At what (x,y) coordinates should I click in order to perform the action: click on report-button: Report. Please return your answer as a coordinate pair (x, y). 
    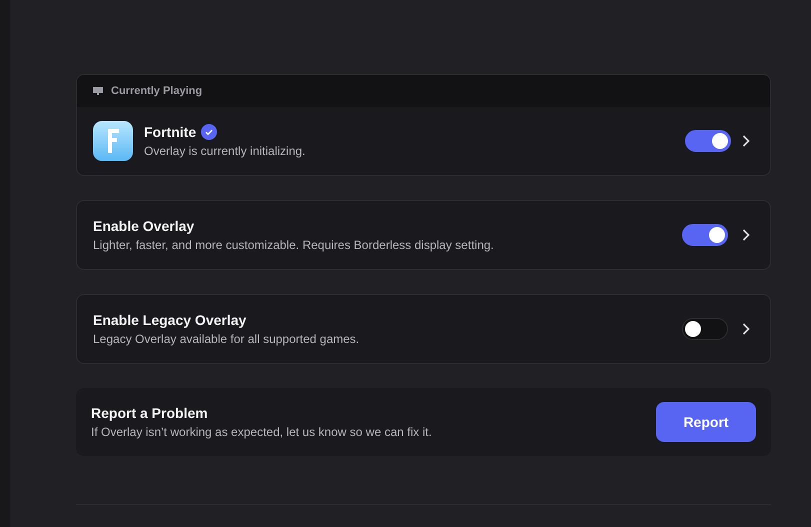
    Looking at the image, I should click on (706, 422).